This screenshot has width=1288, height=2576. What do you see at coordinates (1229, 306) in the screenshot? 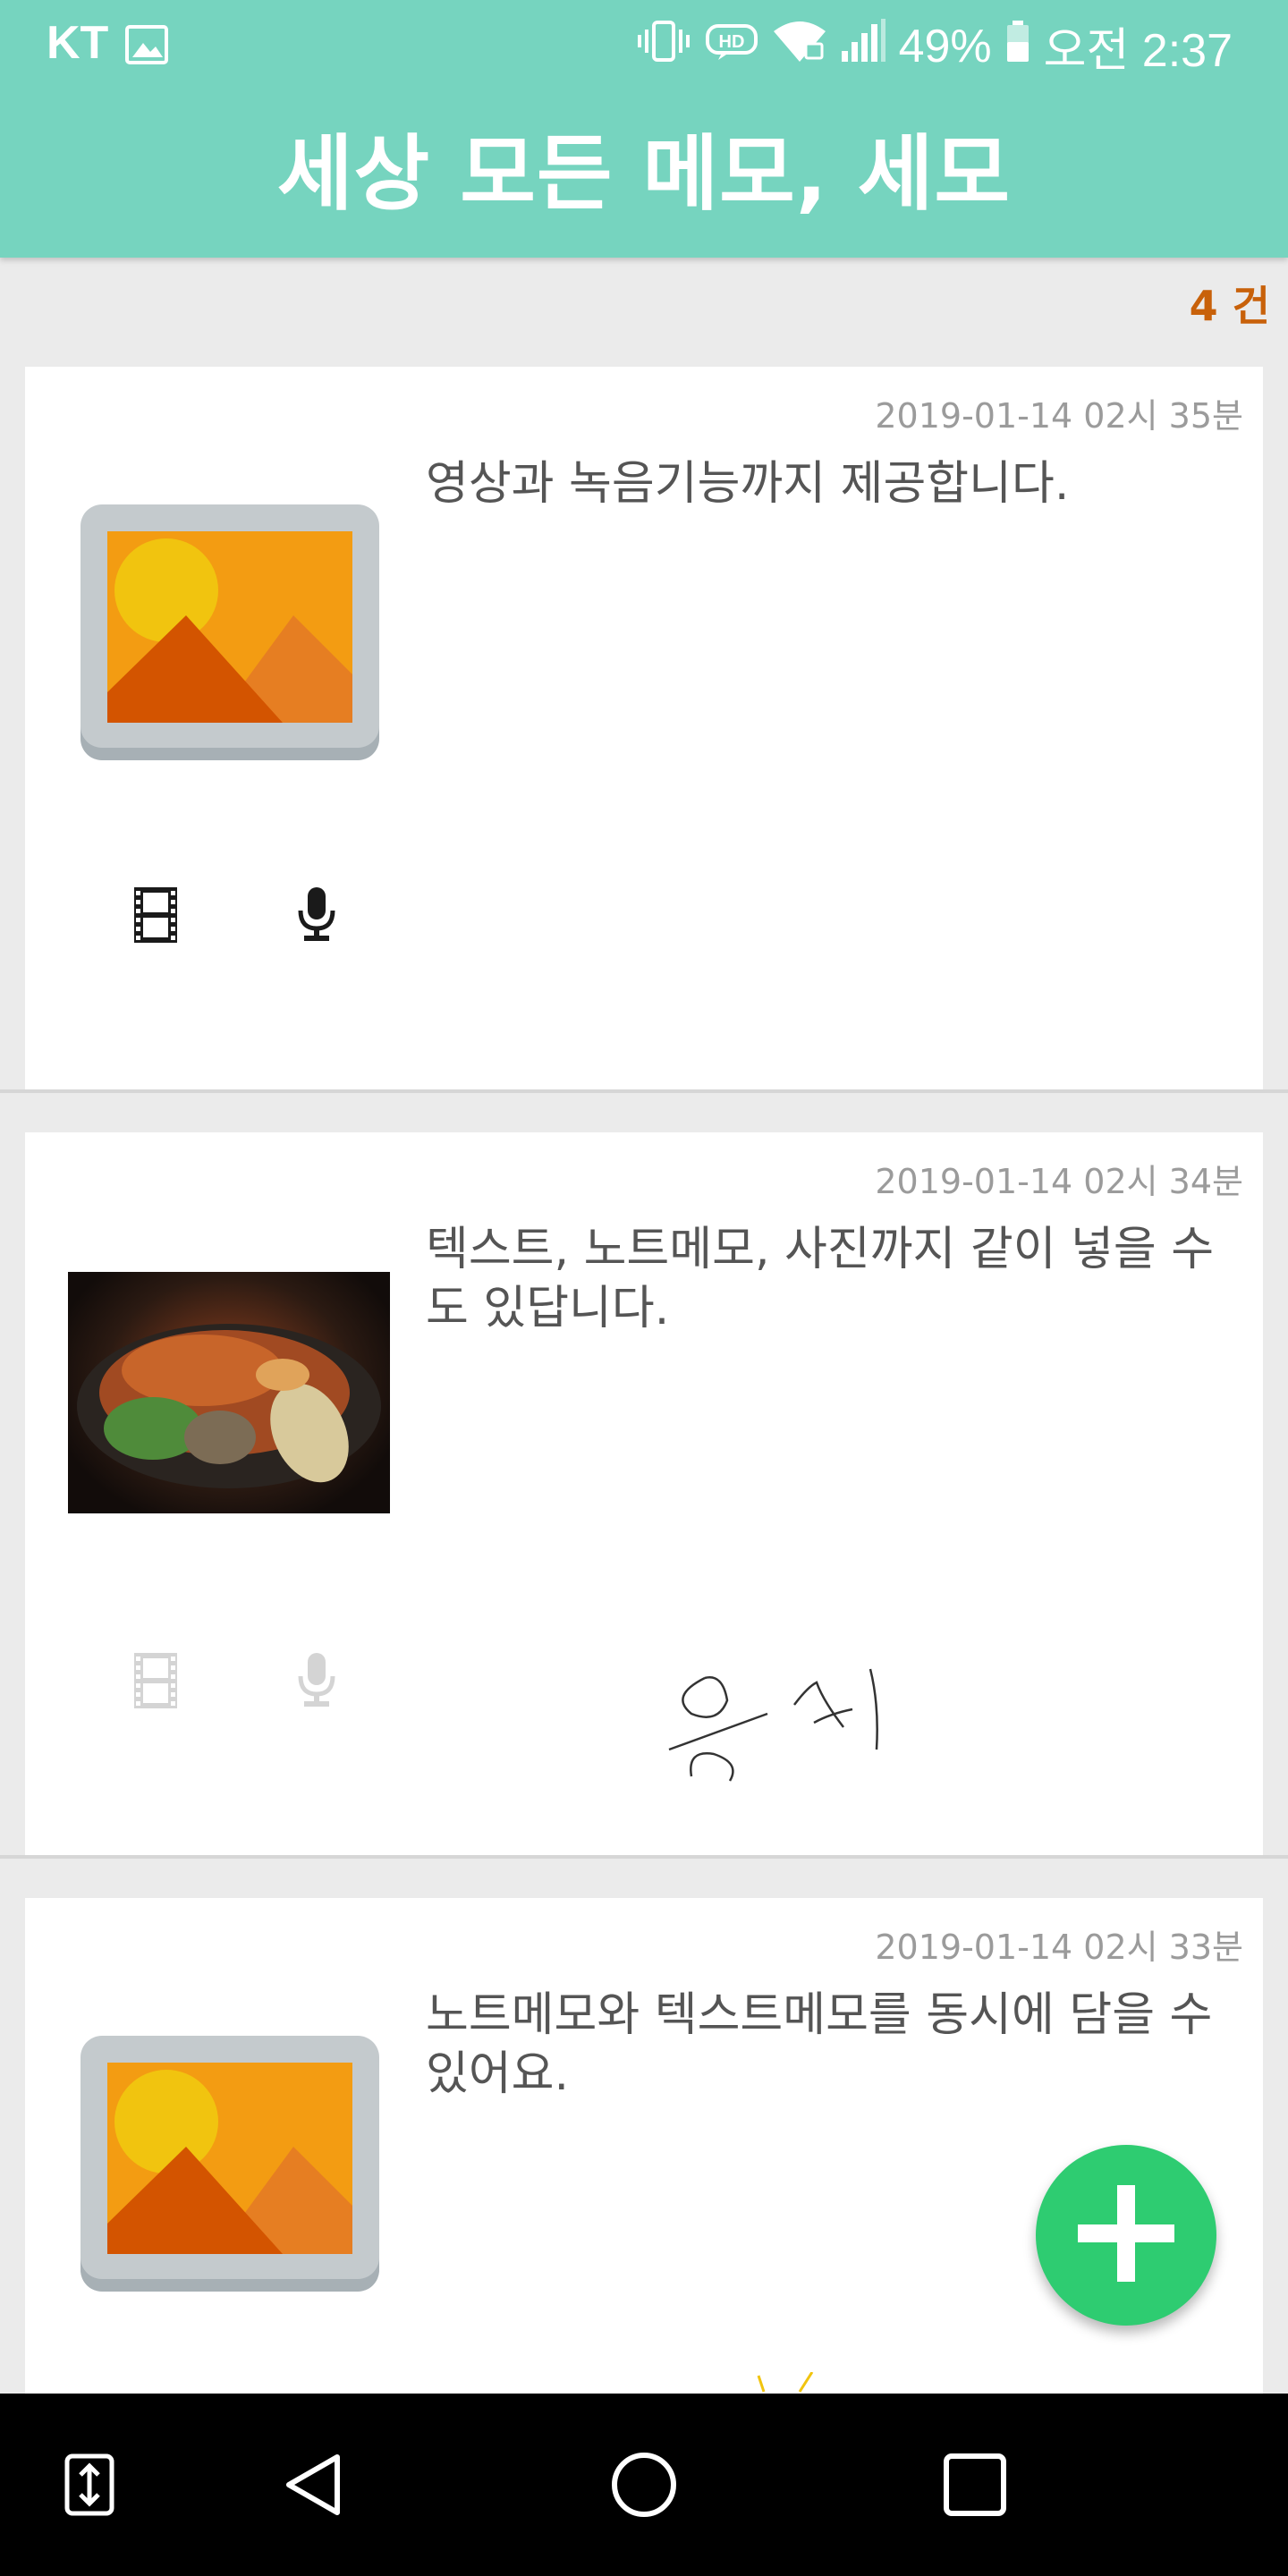
I see `memo-count: 4 건` at bounding box center [1229, 306].